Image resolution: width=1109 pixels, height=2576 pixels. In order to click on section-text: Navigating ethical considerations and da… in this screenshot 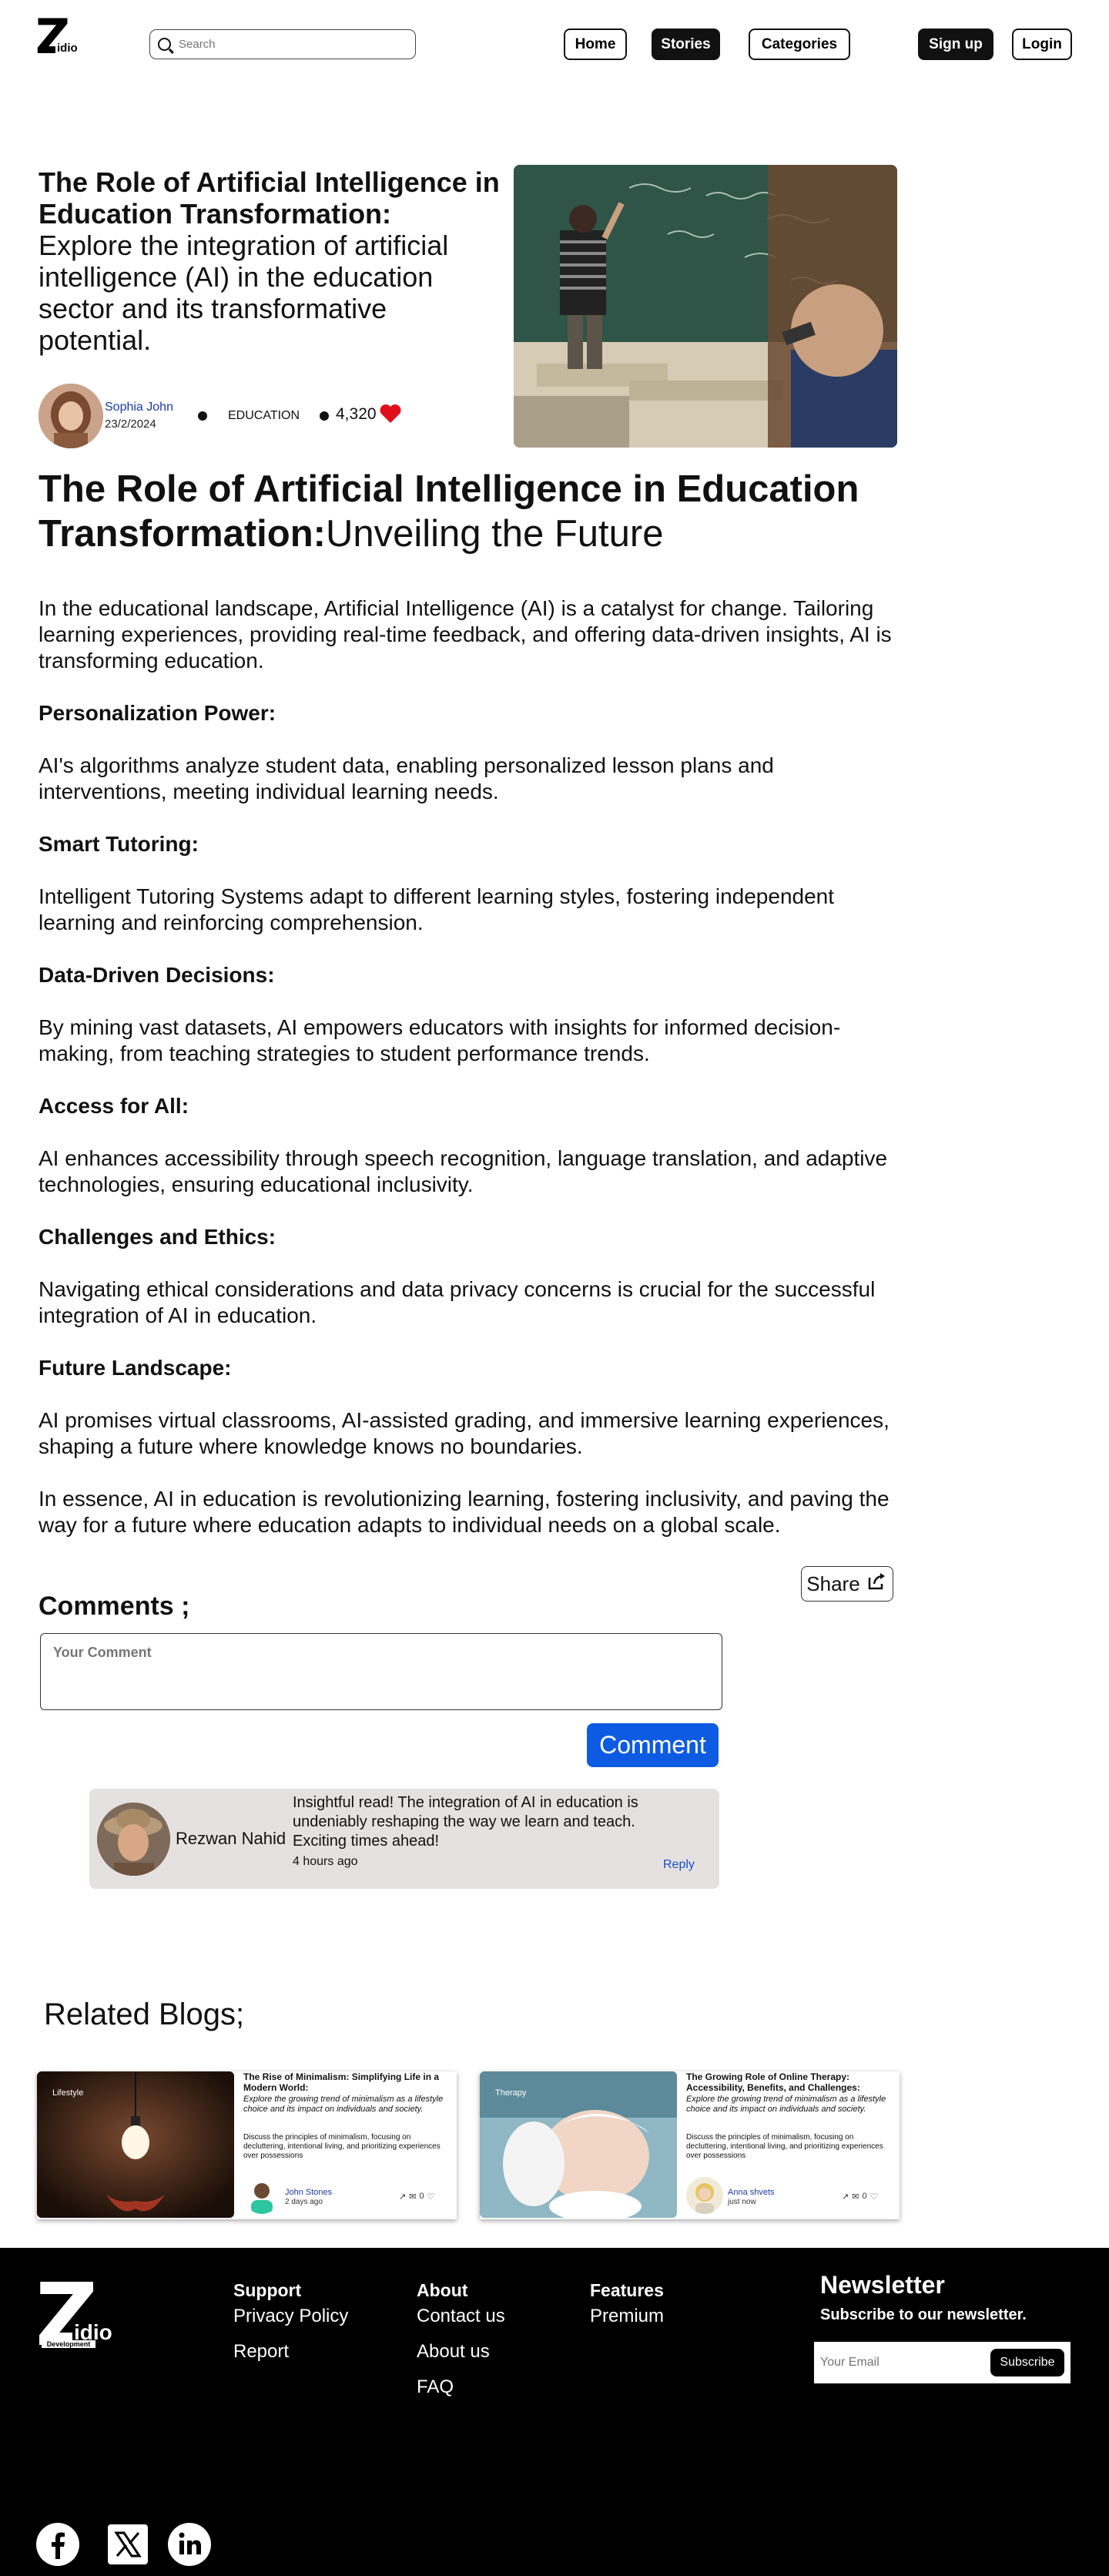, I will do `click(457, 1302)`.